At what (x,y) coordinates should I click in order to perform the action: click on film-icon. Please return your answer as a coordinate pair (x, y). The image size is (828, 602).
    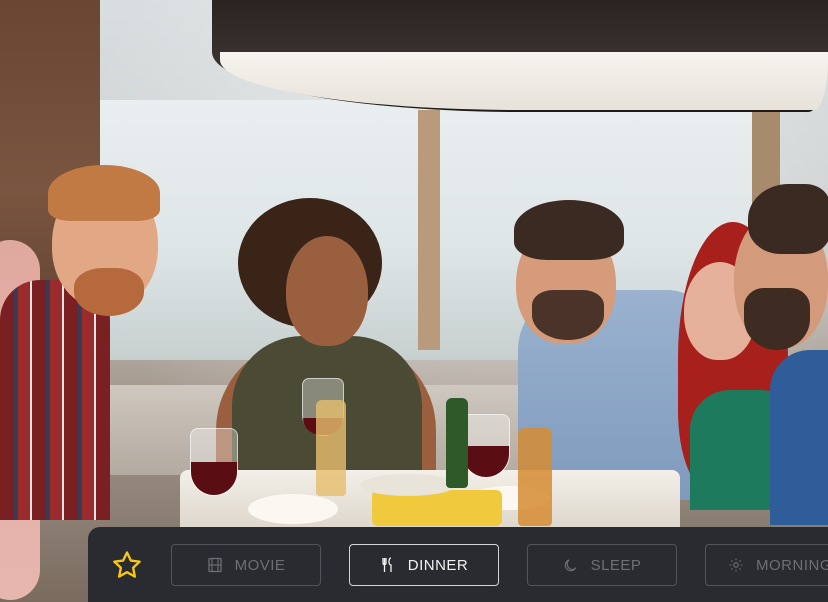
    Looking at the image, I should click on (215, 565).